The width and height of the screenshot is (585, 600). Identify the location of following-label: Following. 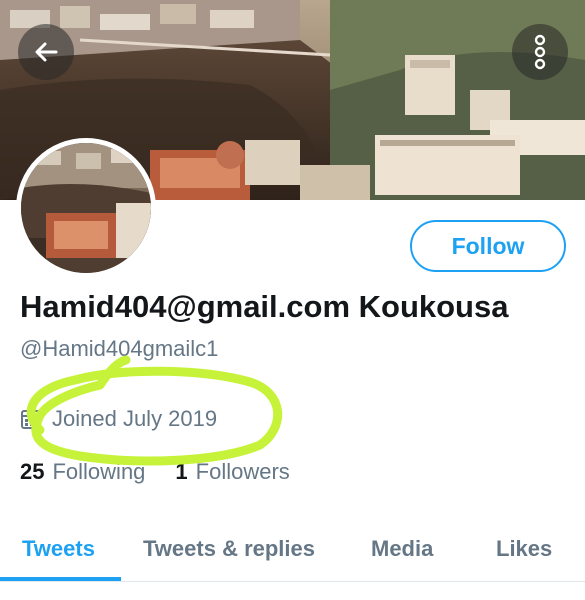
(98, 472).